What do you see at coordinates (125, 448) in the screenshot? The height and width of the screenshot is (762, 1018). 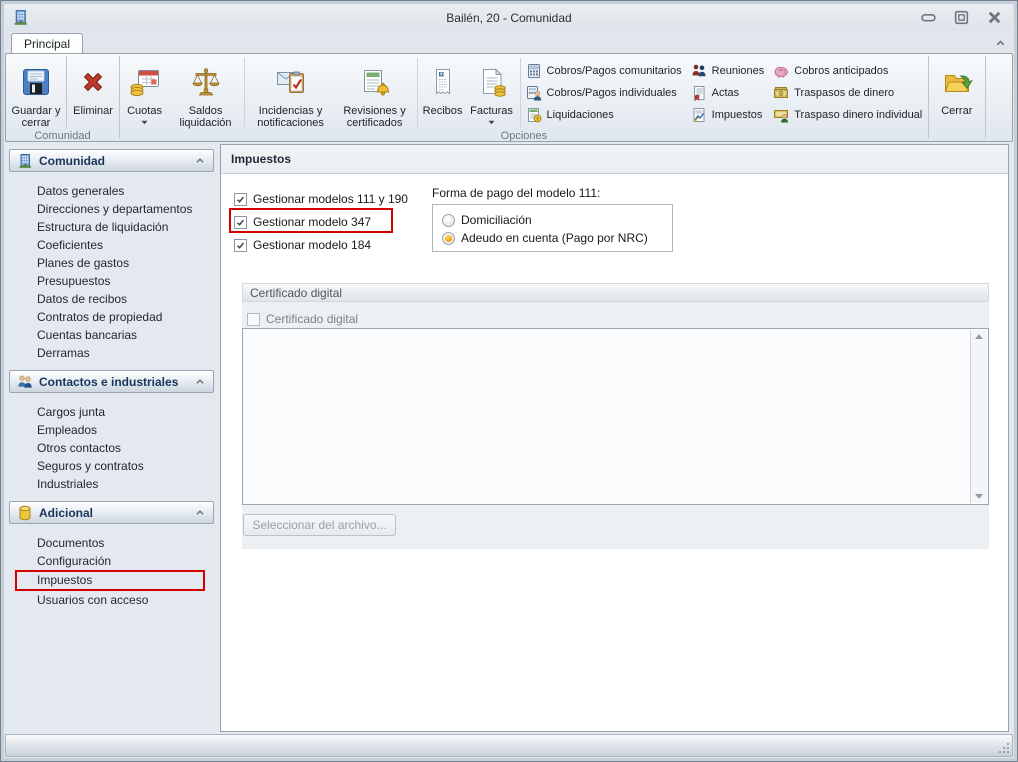 I see `sidebar-item-otros-contactos: Otros contactos` at bounding box center [125, 448].